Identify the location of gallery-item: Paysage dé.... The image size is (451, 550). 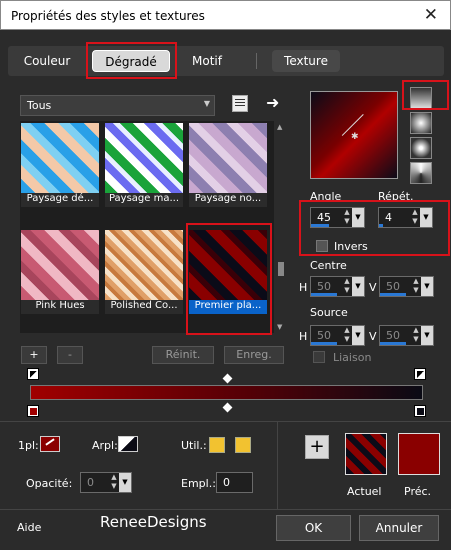
(60, 165).